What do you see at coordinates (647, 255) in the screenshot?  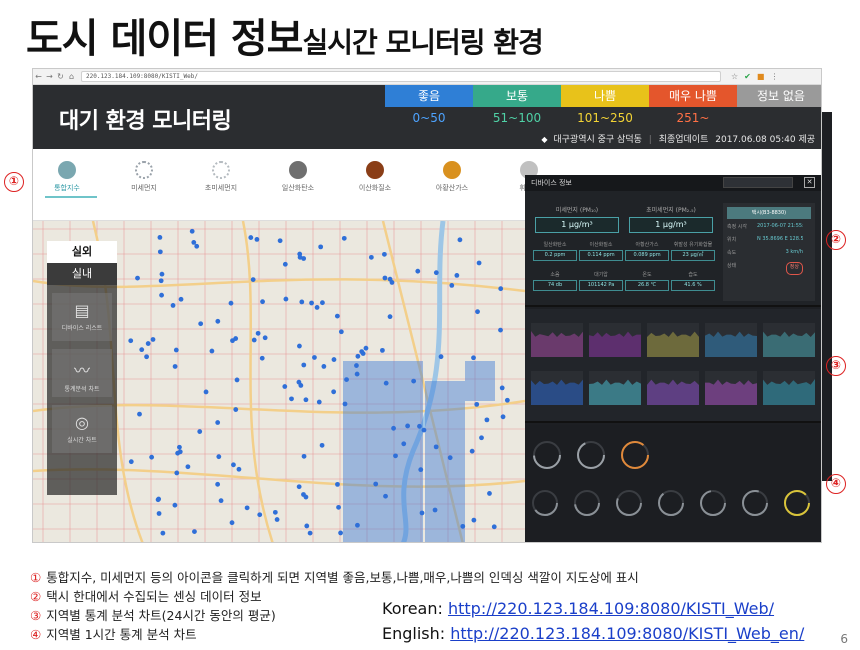 I see `gas-value: 0.089 ppm` at bounding box center [647, 255].